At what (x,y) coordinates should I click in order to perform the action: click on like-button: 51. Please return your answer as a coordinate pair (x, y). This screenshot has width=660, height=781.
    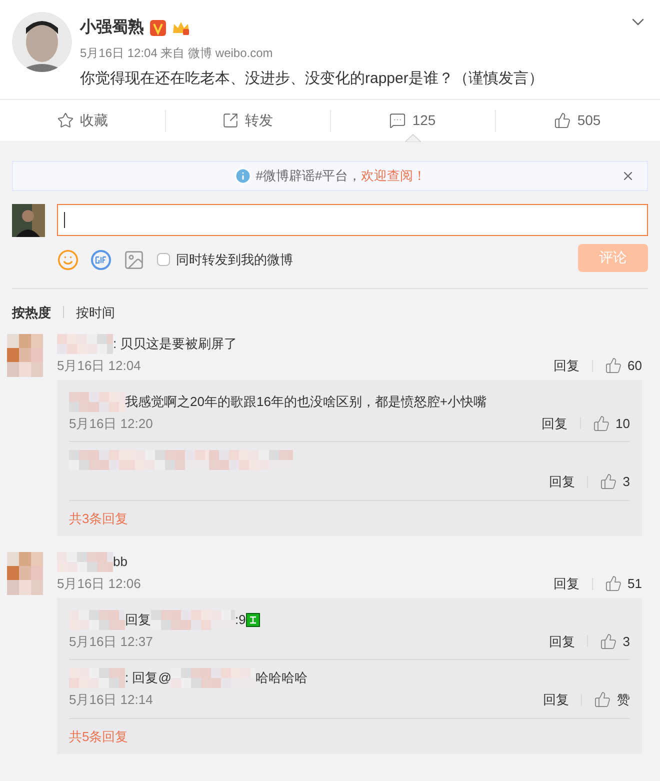
    Looking at the image, I should click on (623, 584).